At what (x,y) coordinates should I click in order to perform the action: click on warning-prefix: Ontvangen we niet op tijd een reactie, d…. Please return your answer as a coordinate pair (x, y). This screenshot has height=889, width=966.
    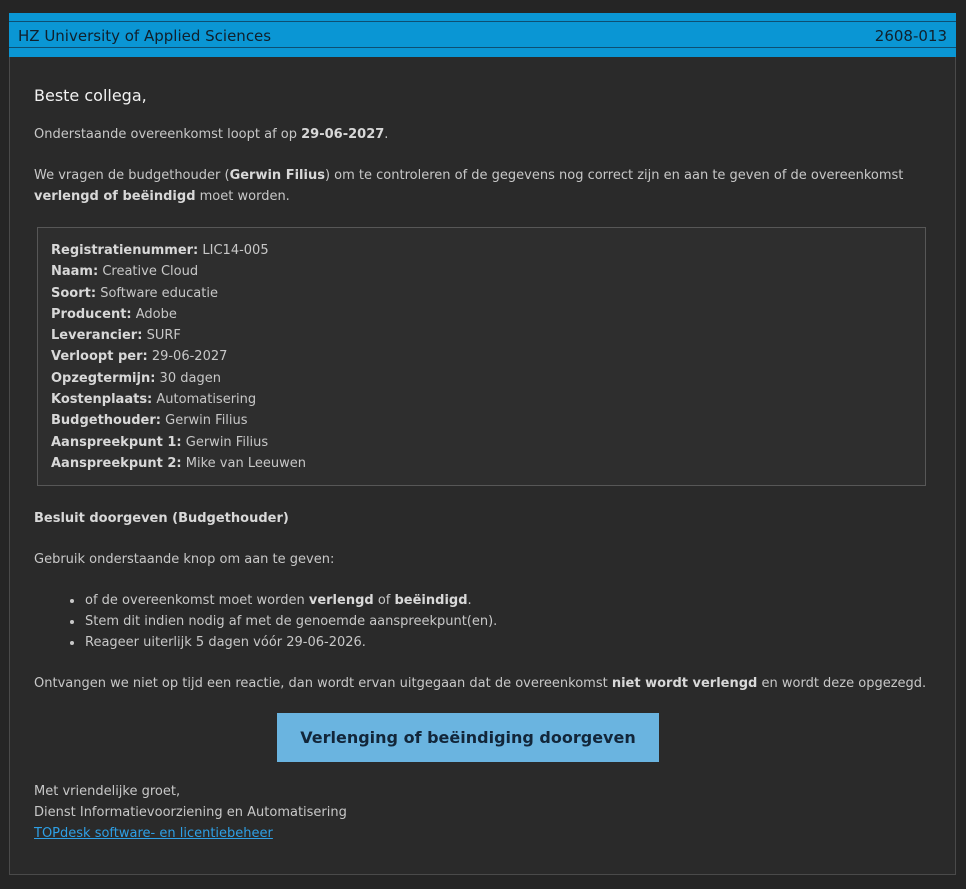
    Looking at the image, I should click on (323, 684).